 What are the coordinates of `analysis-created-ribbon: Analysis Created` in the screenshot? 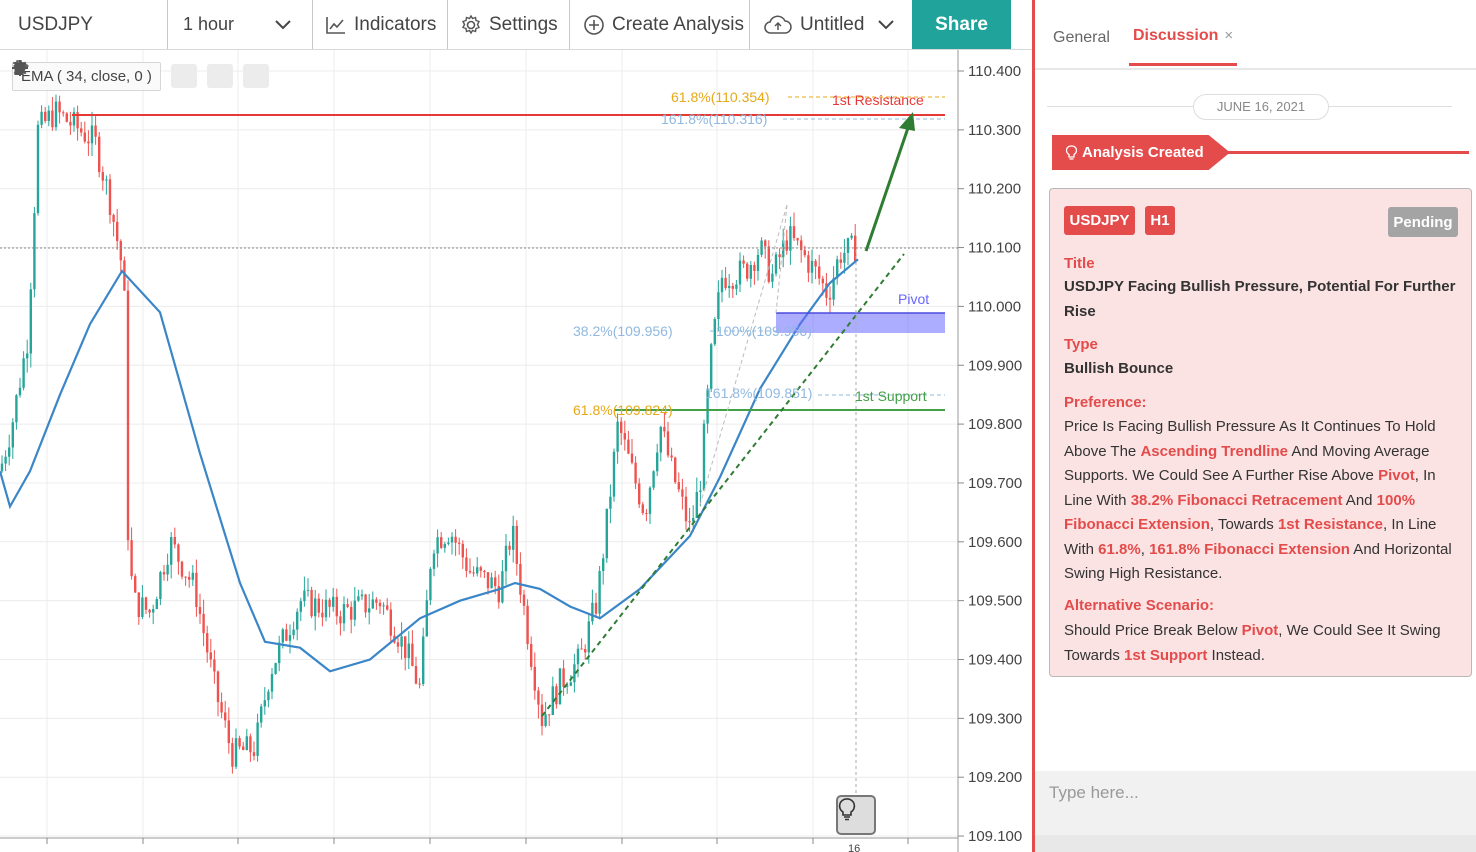 It's located at (1141, 152).